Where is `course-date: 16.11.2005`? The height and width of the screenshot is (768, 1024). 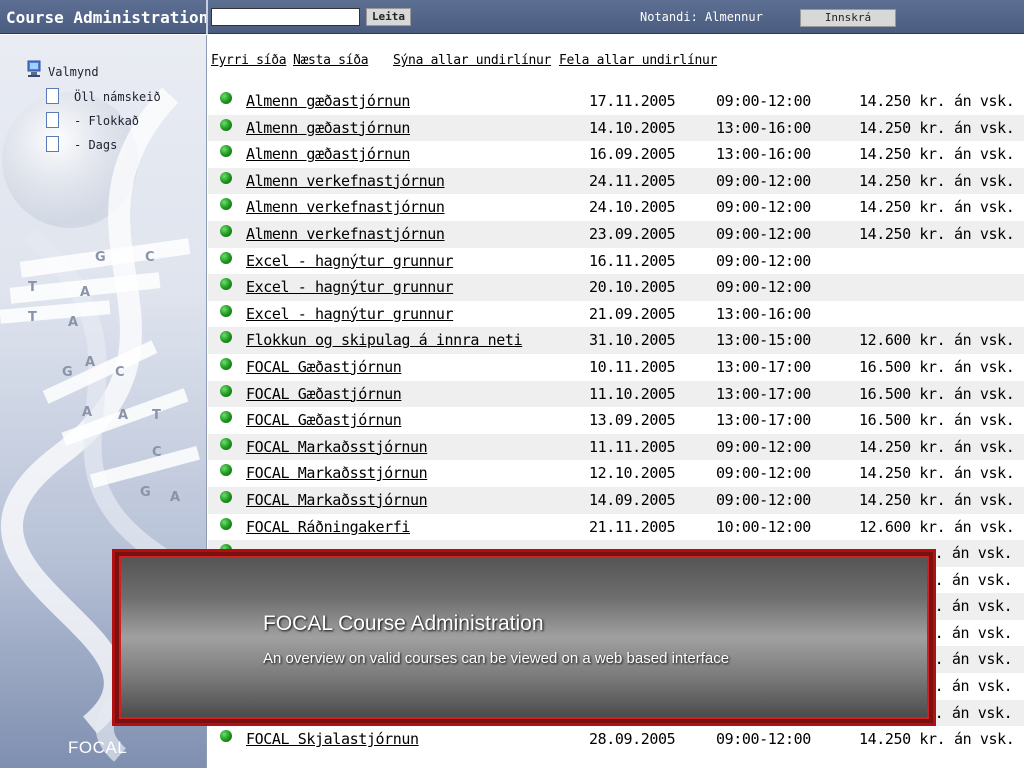
course-date: 16.11.2005 is located at coordinates (632, 260).